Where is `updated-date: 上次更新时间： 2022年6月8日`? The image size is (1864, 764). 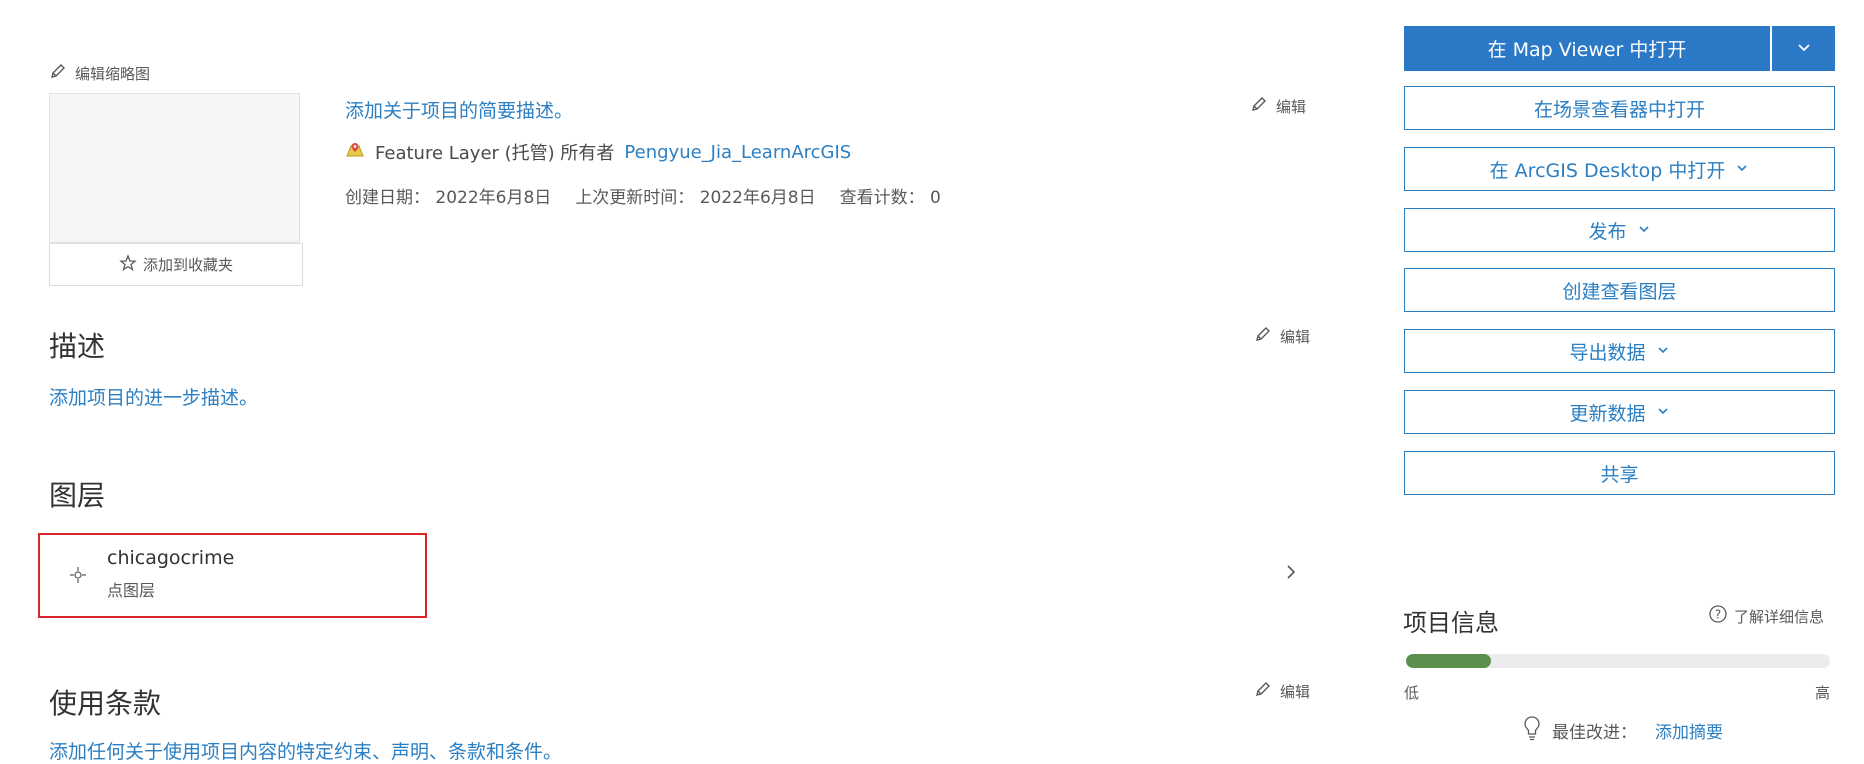
updated-date: 上次更新时间： 2022年6月8日 is located at coordinates (695, 198).